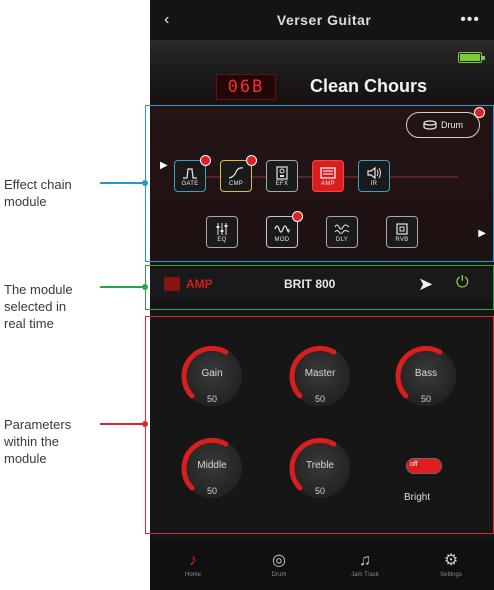 The height and width of the screenshot is (590, 494). What do you see at coordinates (282, 183) in the screenshot?
I see `fx-efx-label: EFX` at bounding box center [282, 183].